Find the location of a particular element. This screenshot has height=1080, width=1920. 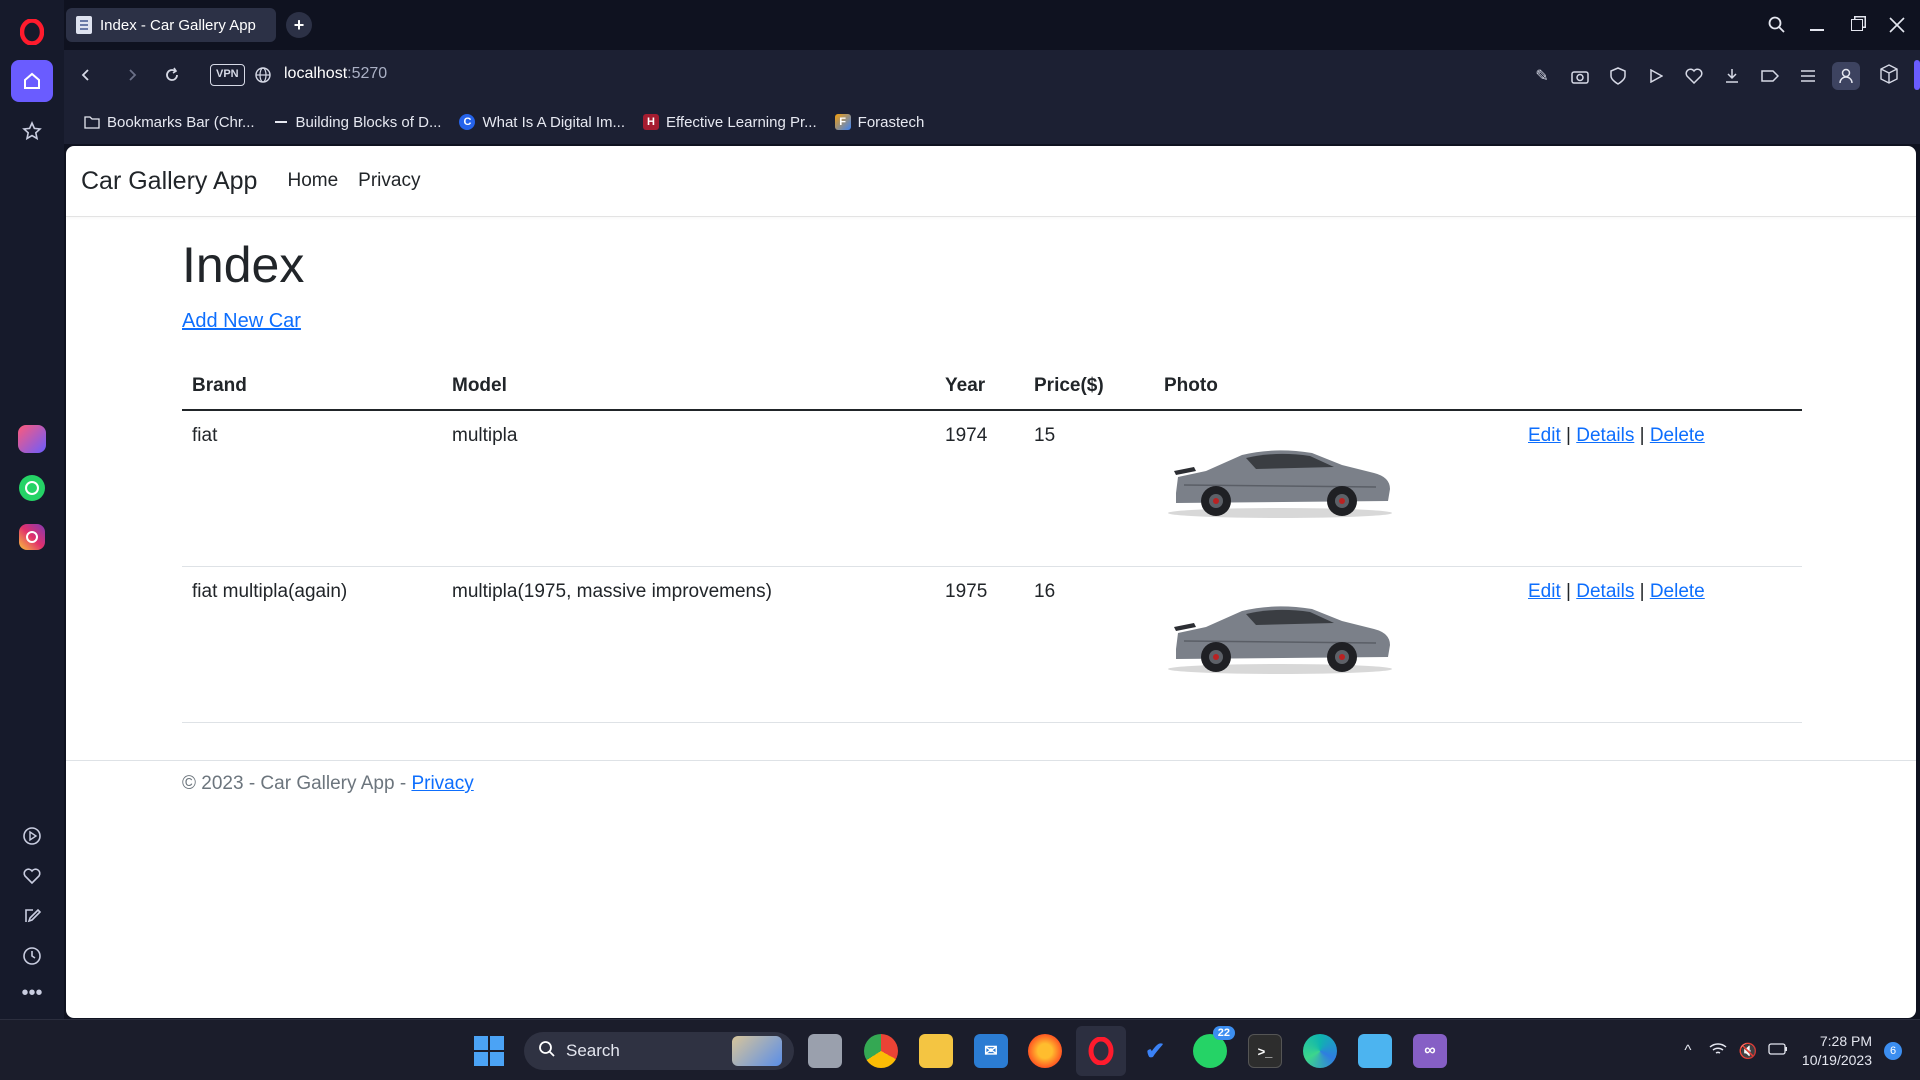

profile-icon is located at coordinates (1846, 76).